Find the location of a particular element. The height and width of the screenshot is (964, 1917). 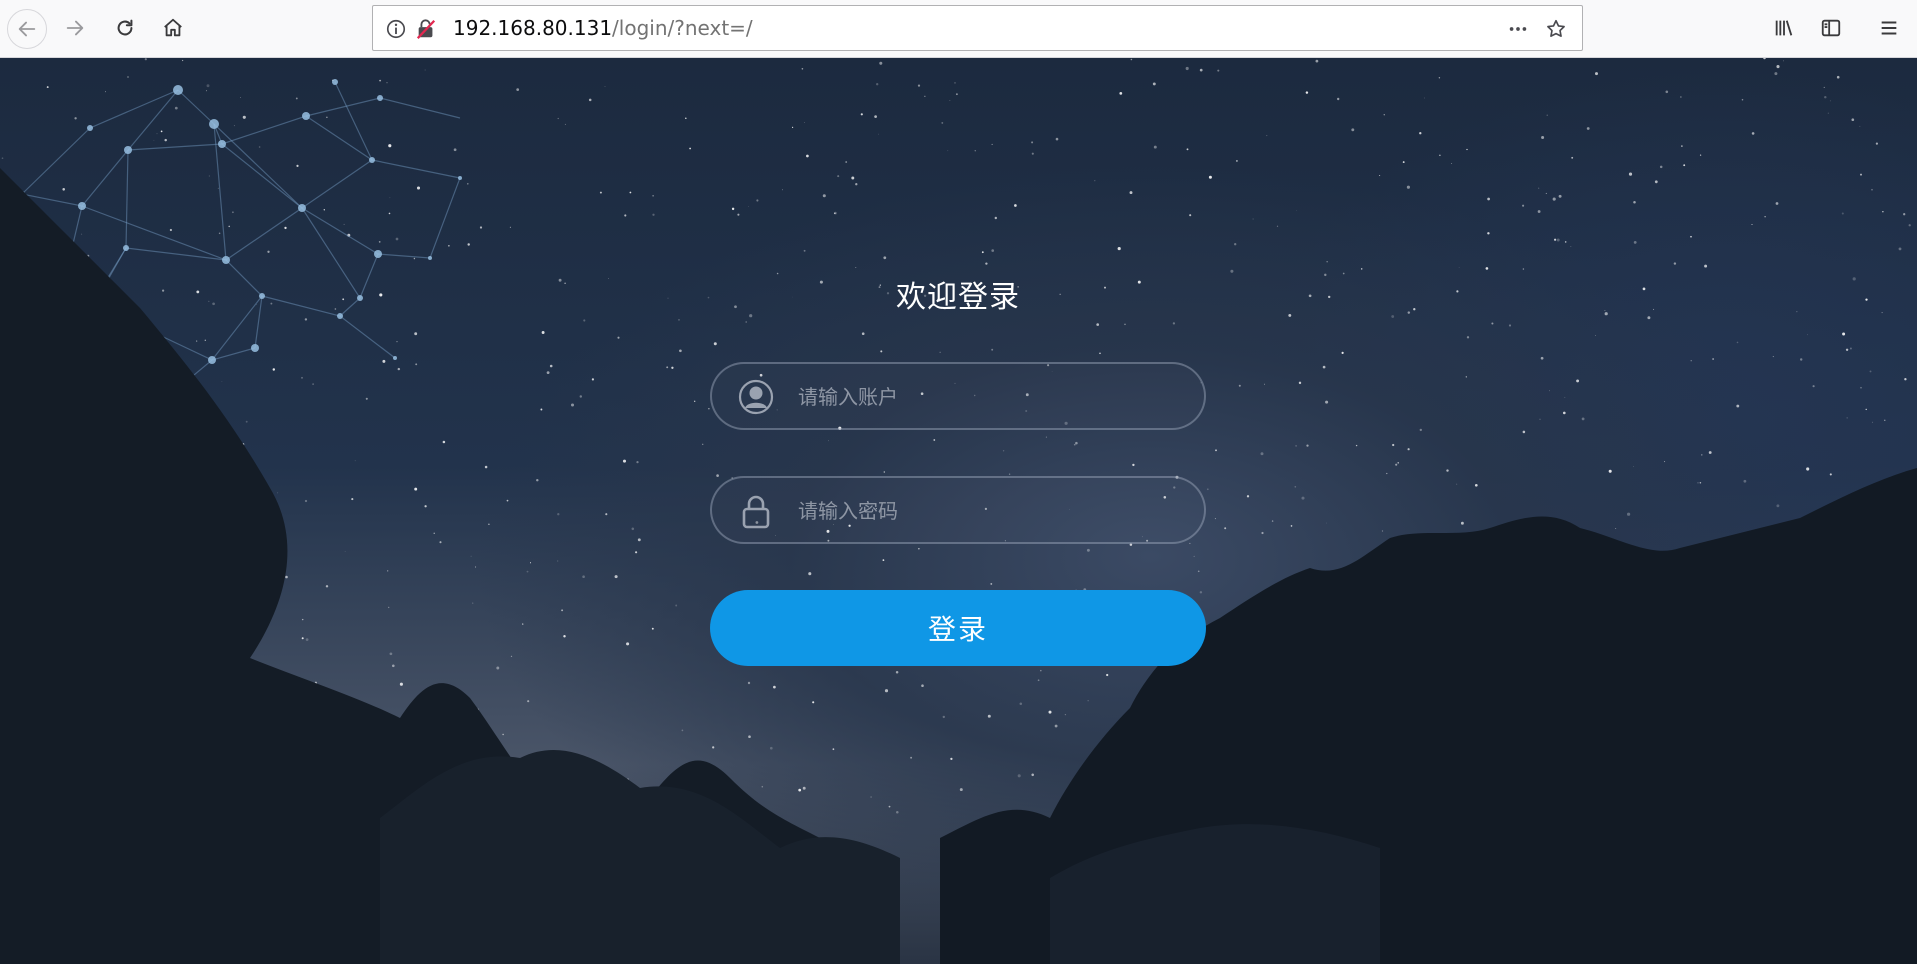

home-button is located at coordinates (173, 28).